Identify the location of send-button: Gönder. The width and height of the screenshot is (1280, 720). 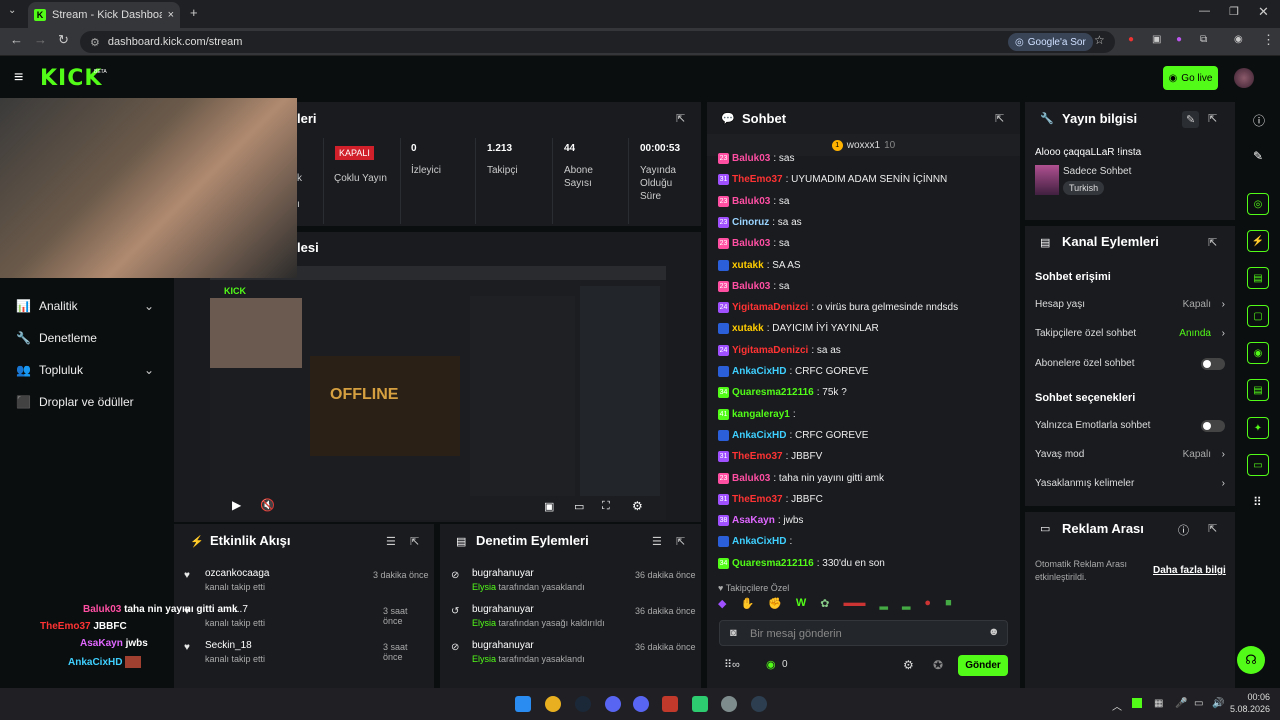
(983, 665).